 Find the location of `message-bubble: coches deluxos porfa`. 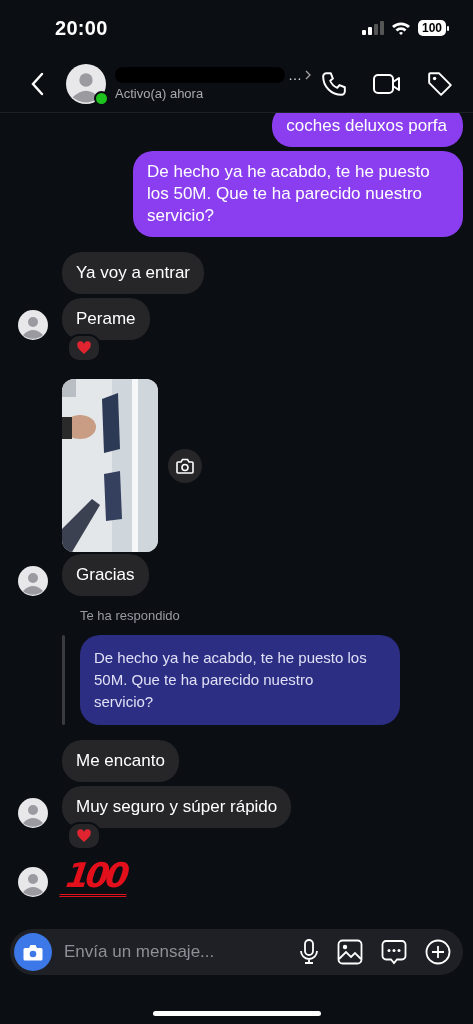

message-bubble: coches deluxos porfa is located at coordinates (367, 130).